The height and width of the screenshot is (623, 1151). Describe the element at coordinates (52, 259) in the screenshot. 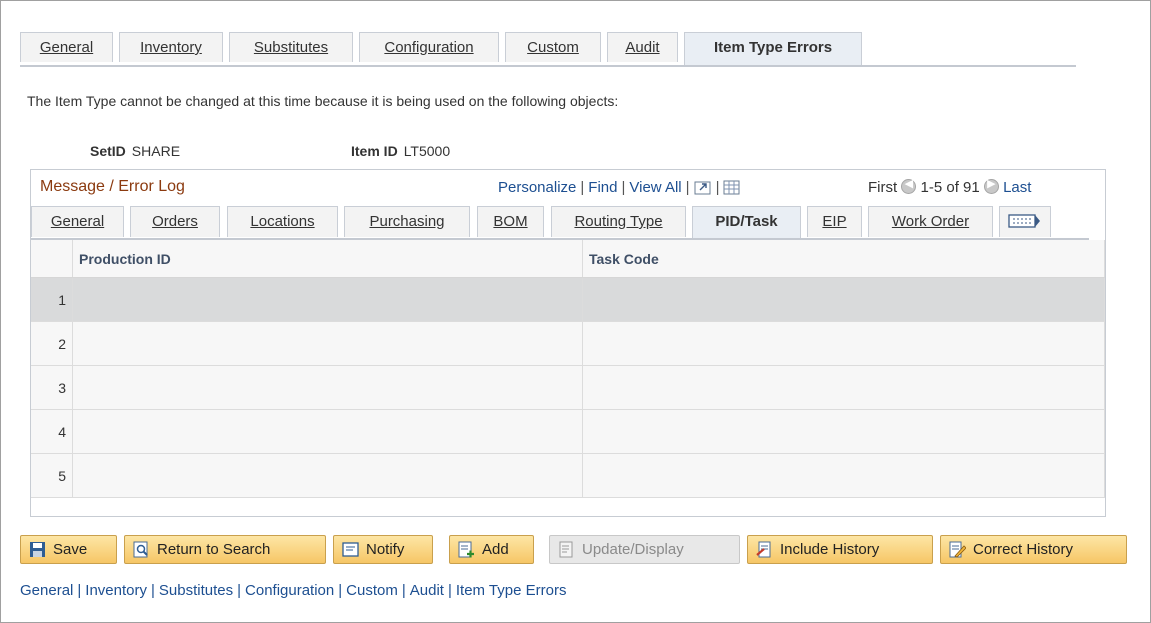

I see `row-number-header` at that location.